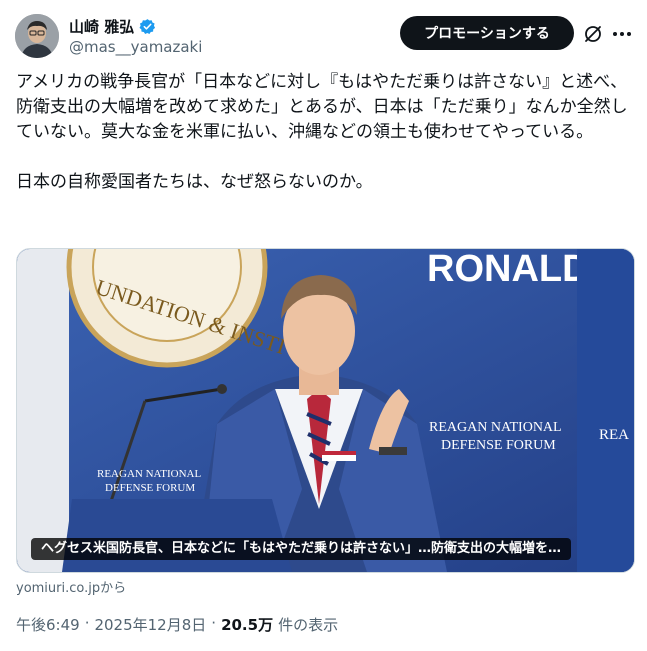 The width and height of the screenshot is (647, 651). I want to click on right-banner-line1: REAGAN NATIONAL, so click(495, 427).